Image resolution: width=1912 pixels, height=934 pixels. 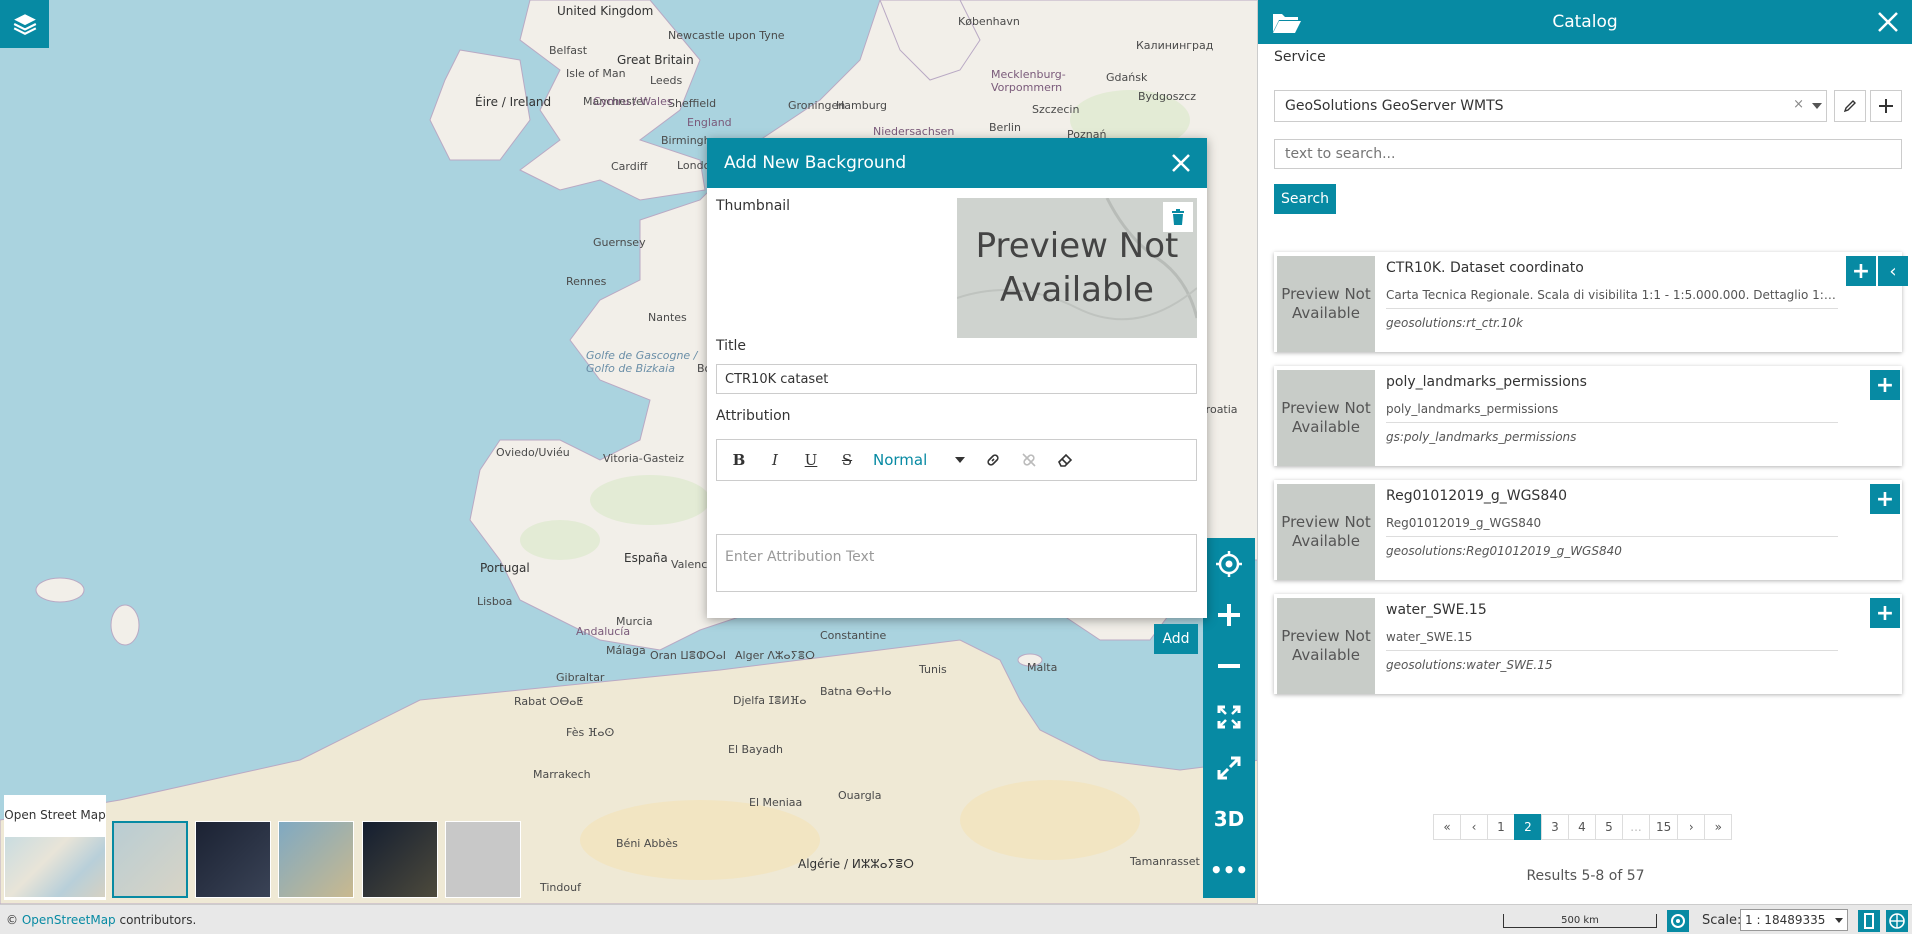 I want to click on attribution-editor: Enter Attribution Text, so click(x=956, y=563).